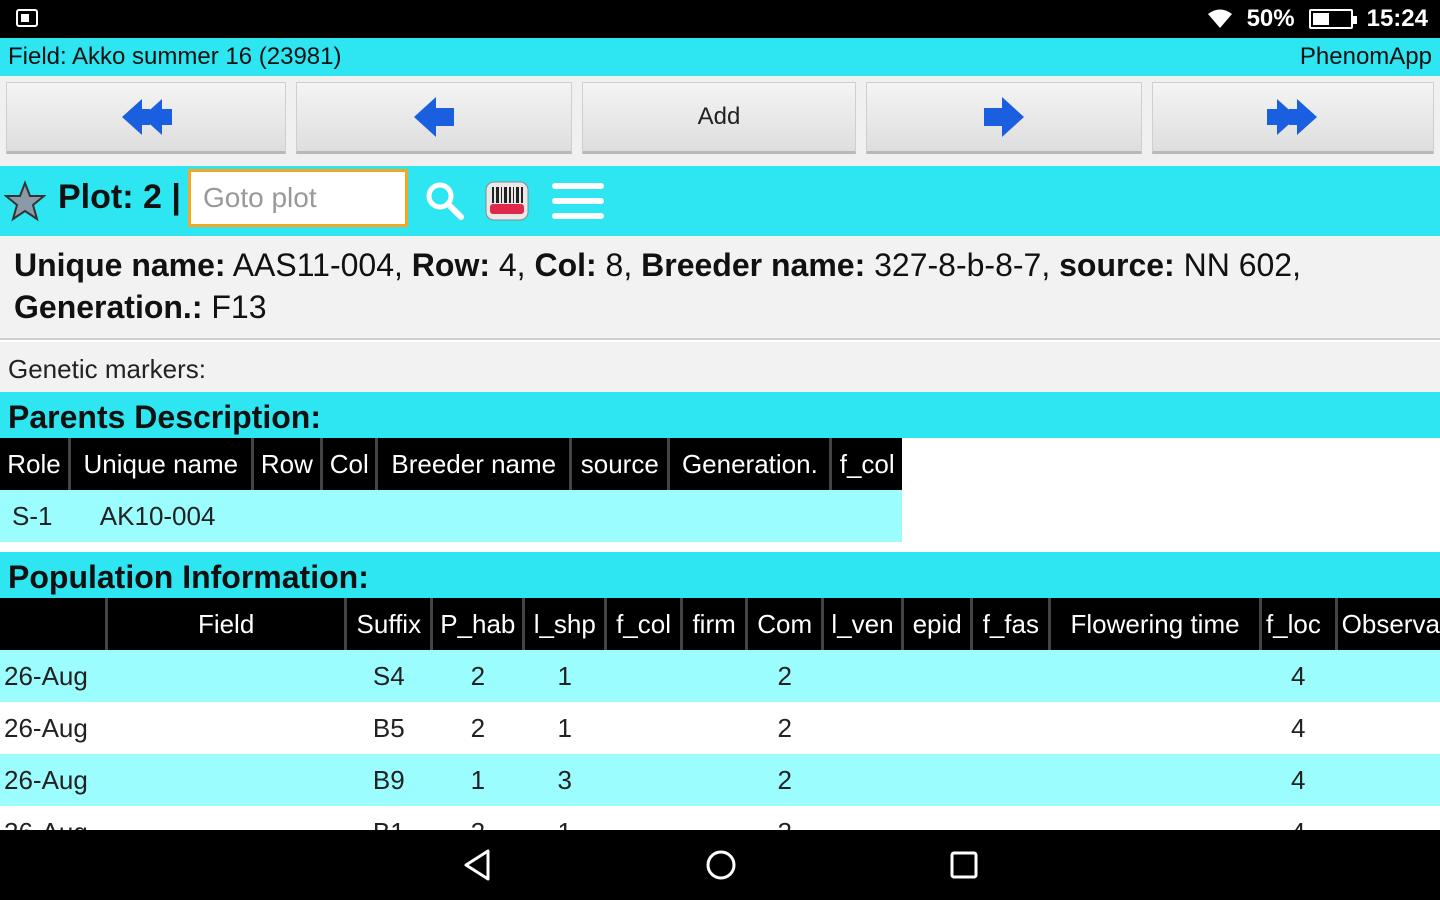 The width and height of the screenshot is (1440, 900). Describe the element at coordinates (108, 307) in the screenshot. I see `generation-label: Generation.:` at that location.